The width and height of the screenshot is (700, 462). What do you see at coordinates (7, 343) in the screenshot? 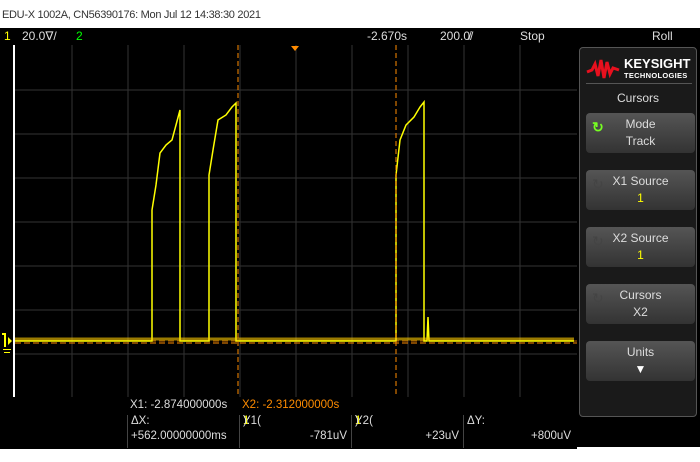
I see `channel1-ground-marker-icon` at bounding box center [7, 343].